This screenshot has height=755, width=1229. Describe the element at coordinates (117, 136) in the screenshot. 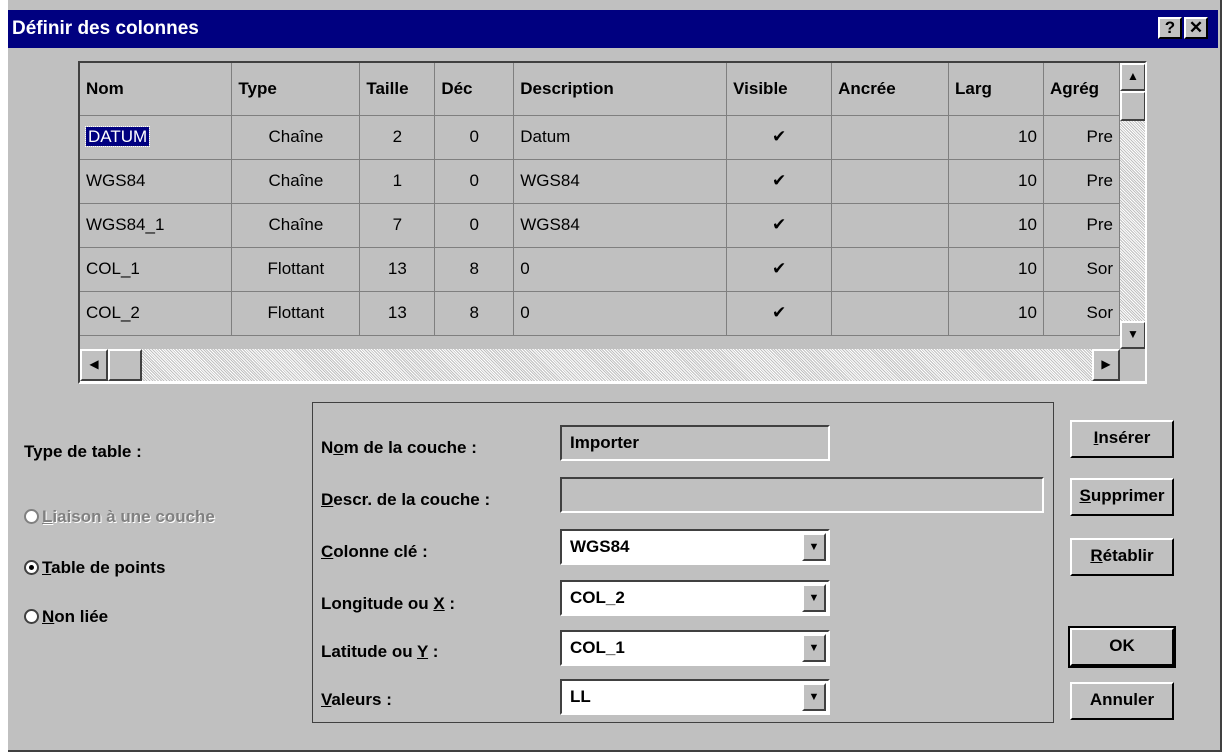

I see `selected-cell-value: DATUM` at that location.